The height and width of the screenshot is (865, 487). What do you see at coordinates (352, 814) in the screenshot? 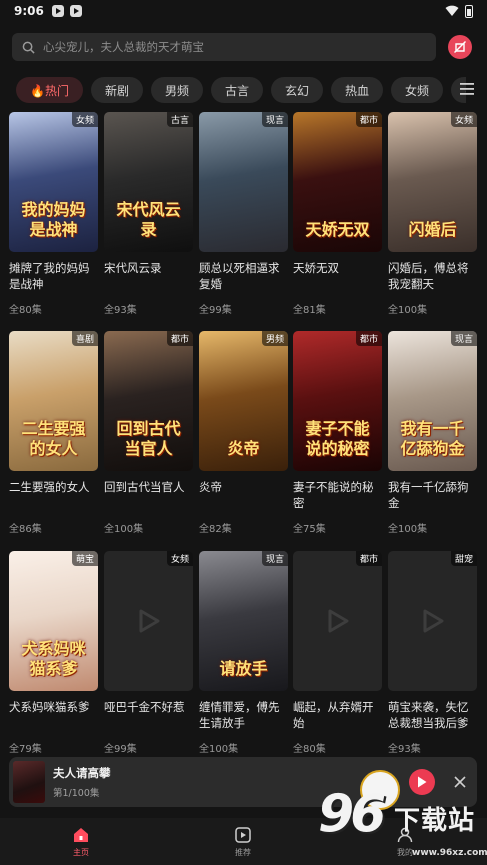
I see `watermark-brand: 96` at bounding box center [352, 814].